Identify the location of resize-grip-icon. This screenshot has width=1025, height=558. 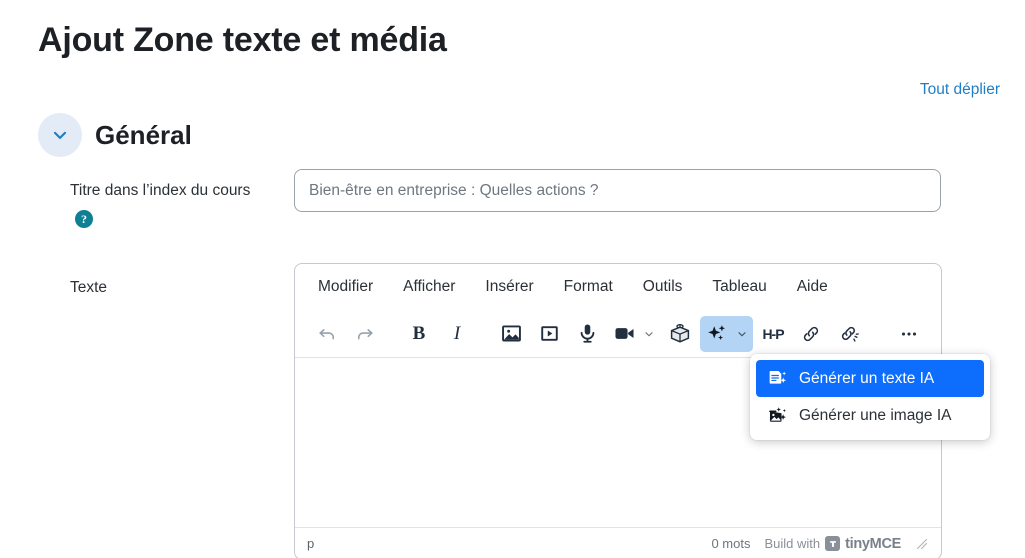
(922, 544).